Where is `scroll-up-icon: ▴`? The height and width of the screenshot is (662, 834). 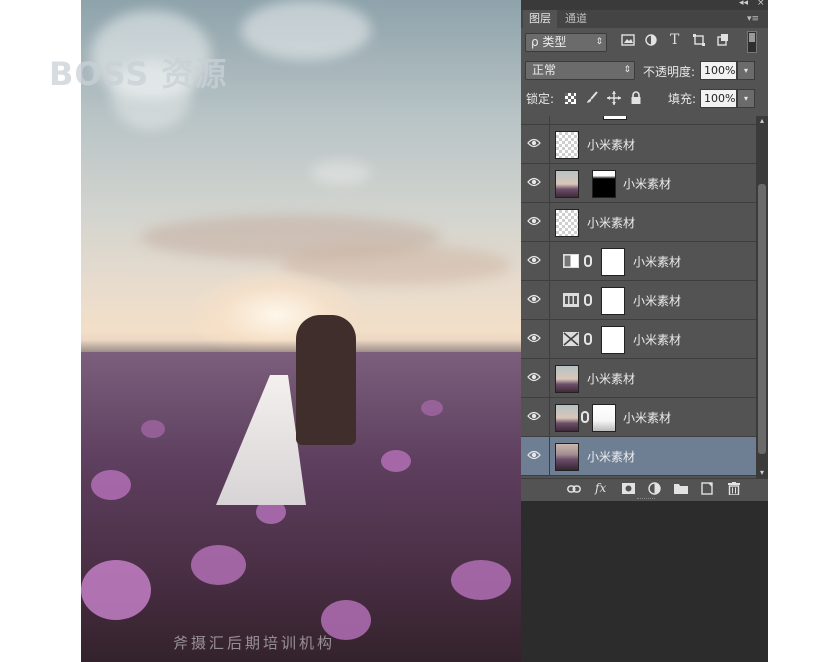
scroll-up-icon: ▴ is located at coordinates (762, 121).